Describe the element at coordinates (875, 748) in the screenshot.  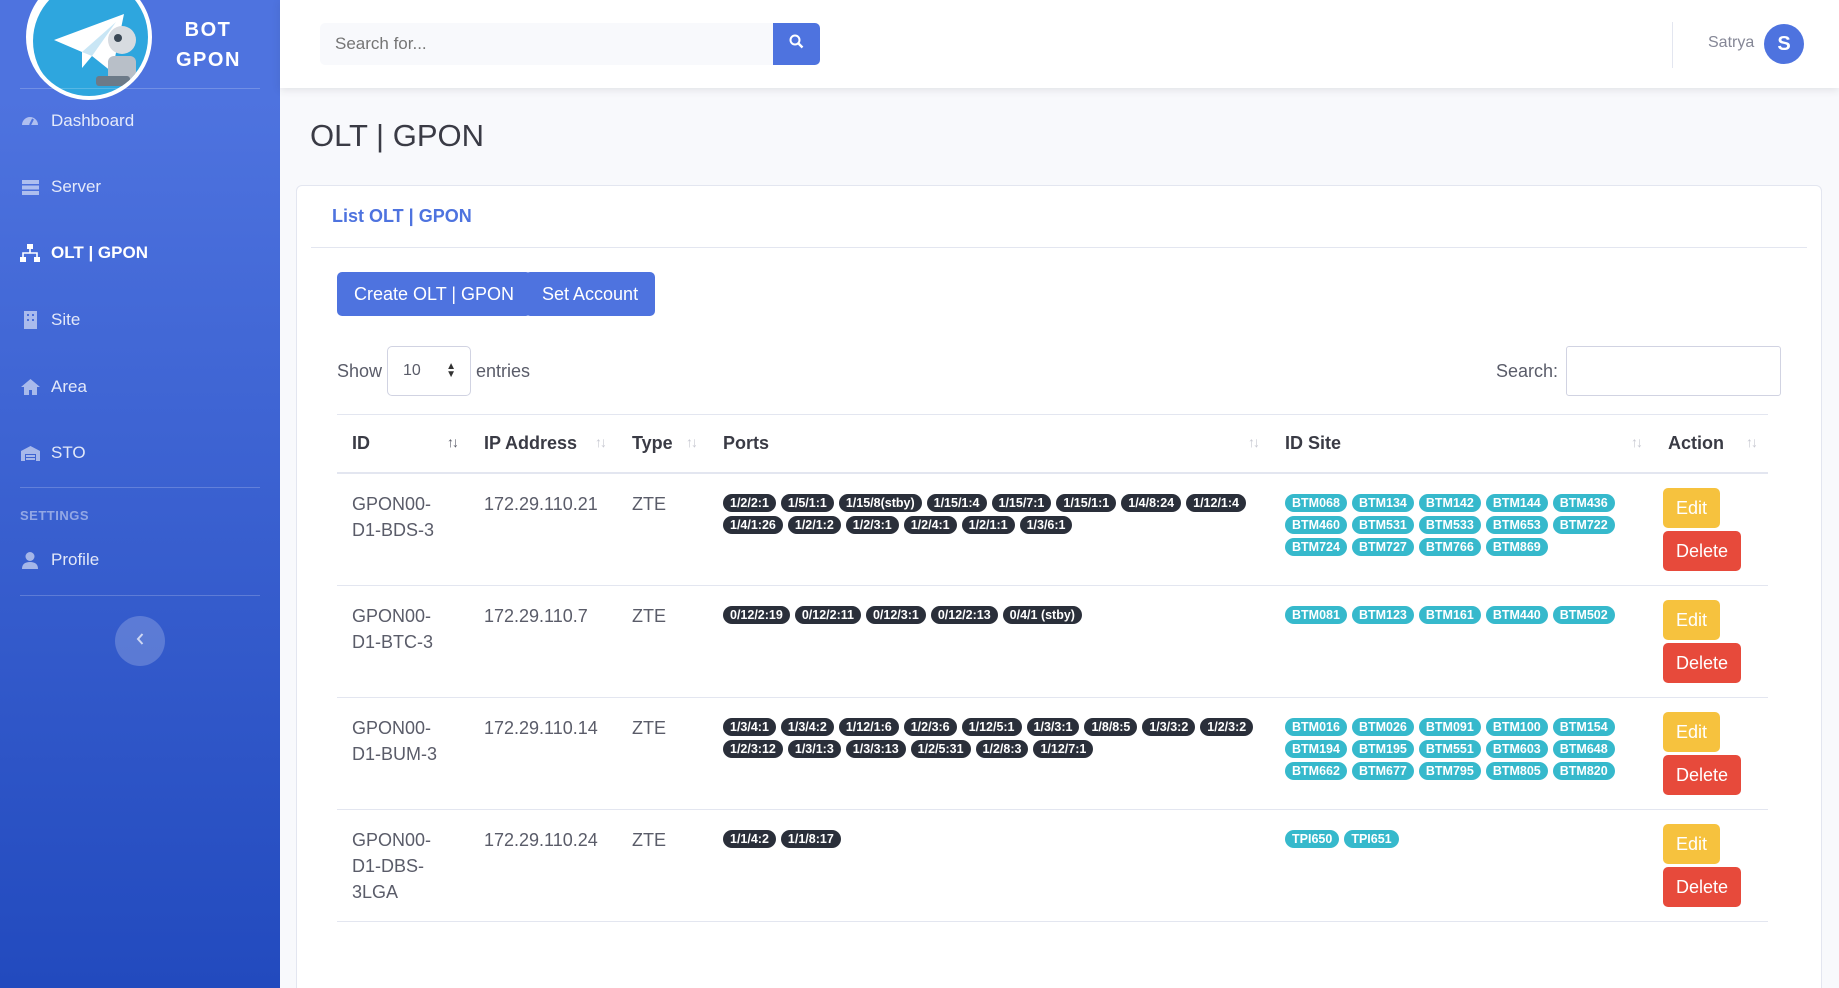
I see `port-badge: 1/3/3:13` at that location.